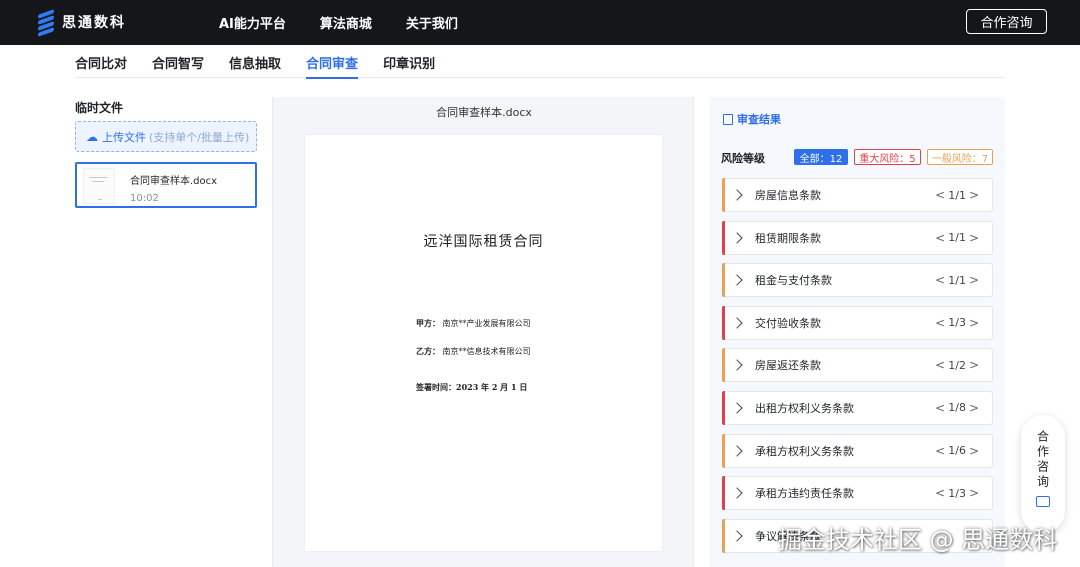  I want to click on clause-name: 交付验收条款, so click(788, 323).